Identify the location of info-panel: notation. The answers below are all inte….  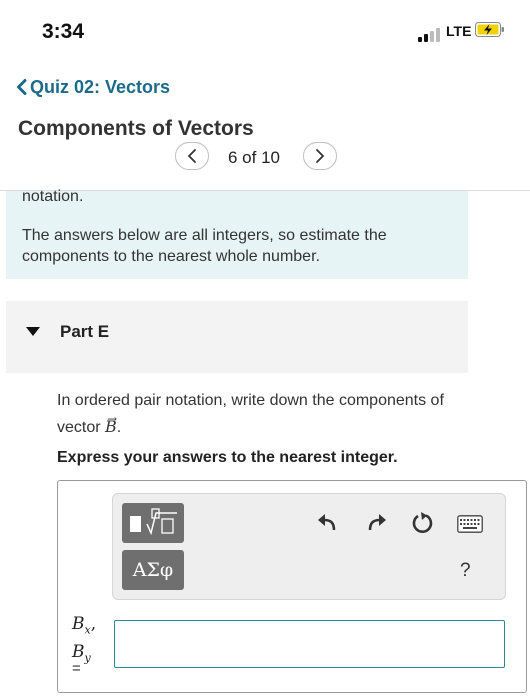
(237, 233).